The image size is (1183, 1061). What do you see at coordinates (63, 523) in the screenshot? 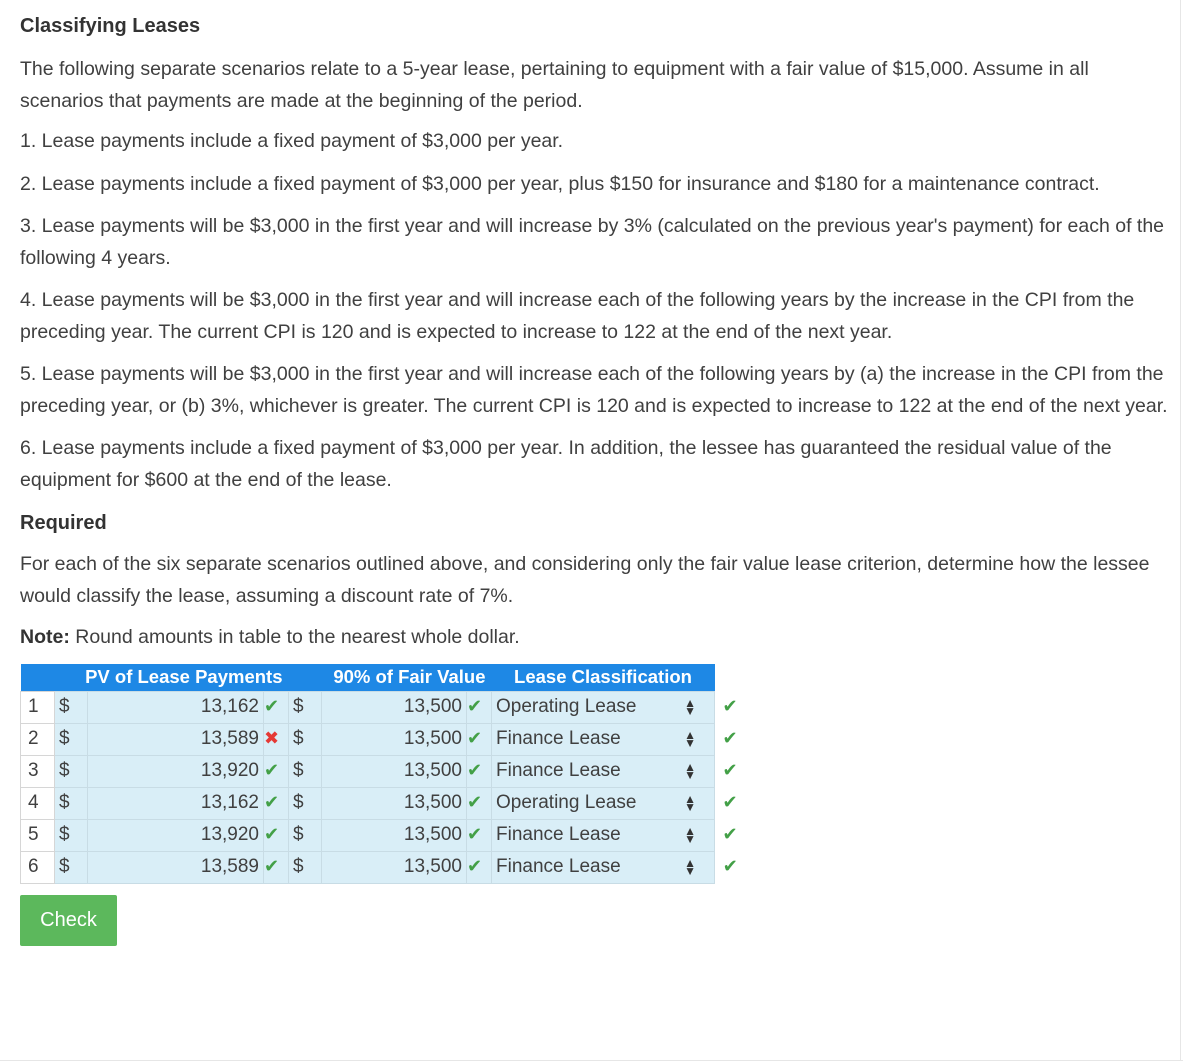
I see `required-heading: Required` at bounding box center [63, 523].